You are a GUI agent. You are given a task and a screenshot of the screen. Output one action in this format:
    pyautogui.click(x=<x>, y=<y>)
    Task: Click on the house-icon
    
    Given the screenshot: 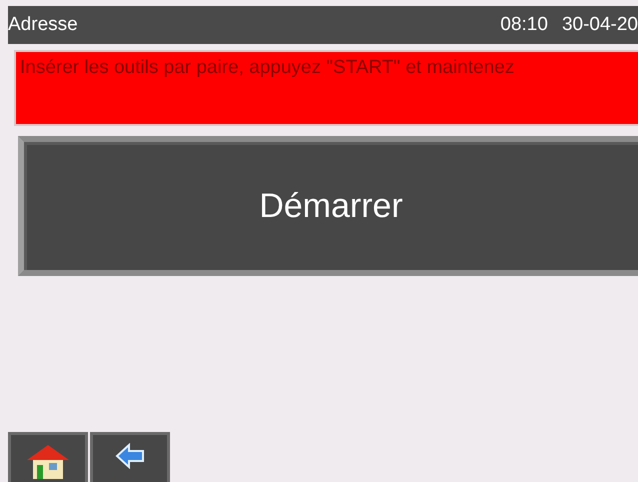 What is the action you would take?
    pyautogui.click(x=48, y=461)
    